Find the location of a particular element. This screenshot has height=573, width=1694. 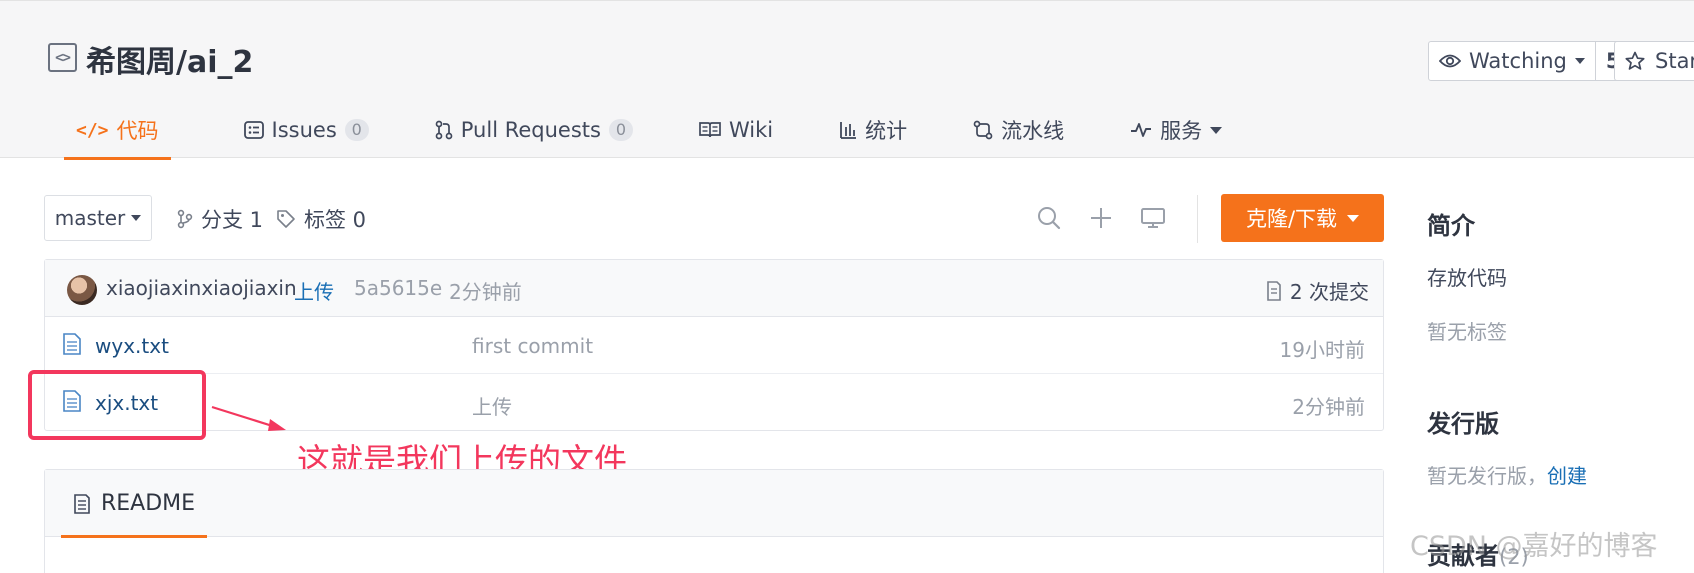

branches-label: 分支 1 is located at coordinates (232, 220).